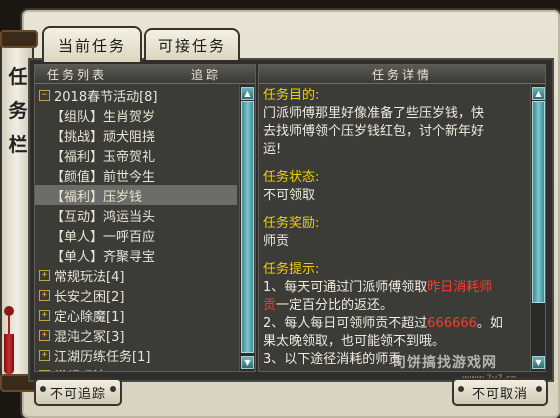 The width and height of the screenshot is (560, 418). I want to click on banner-title: 任 务 栏, so click(18, 111).